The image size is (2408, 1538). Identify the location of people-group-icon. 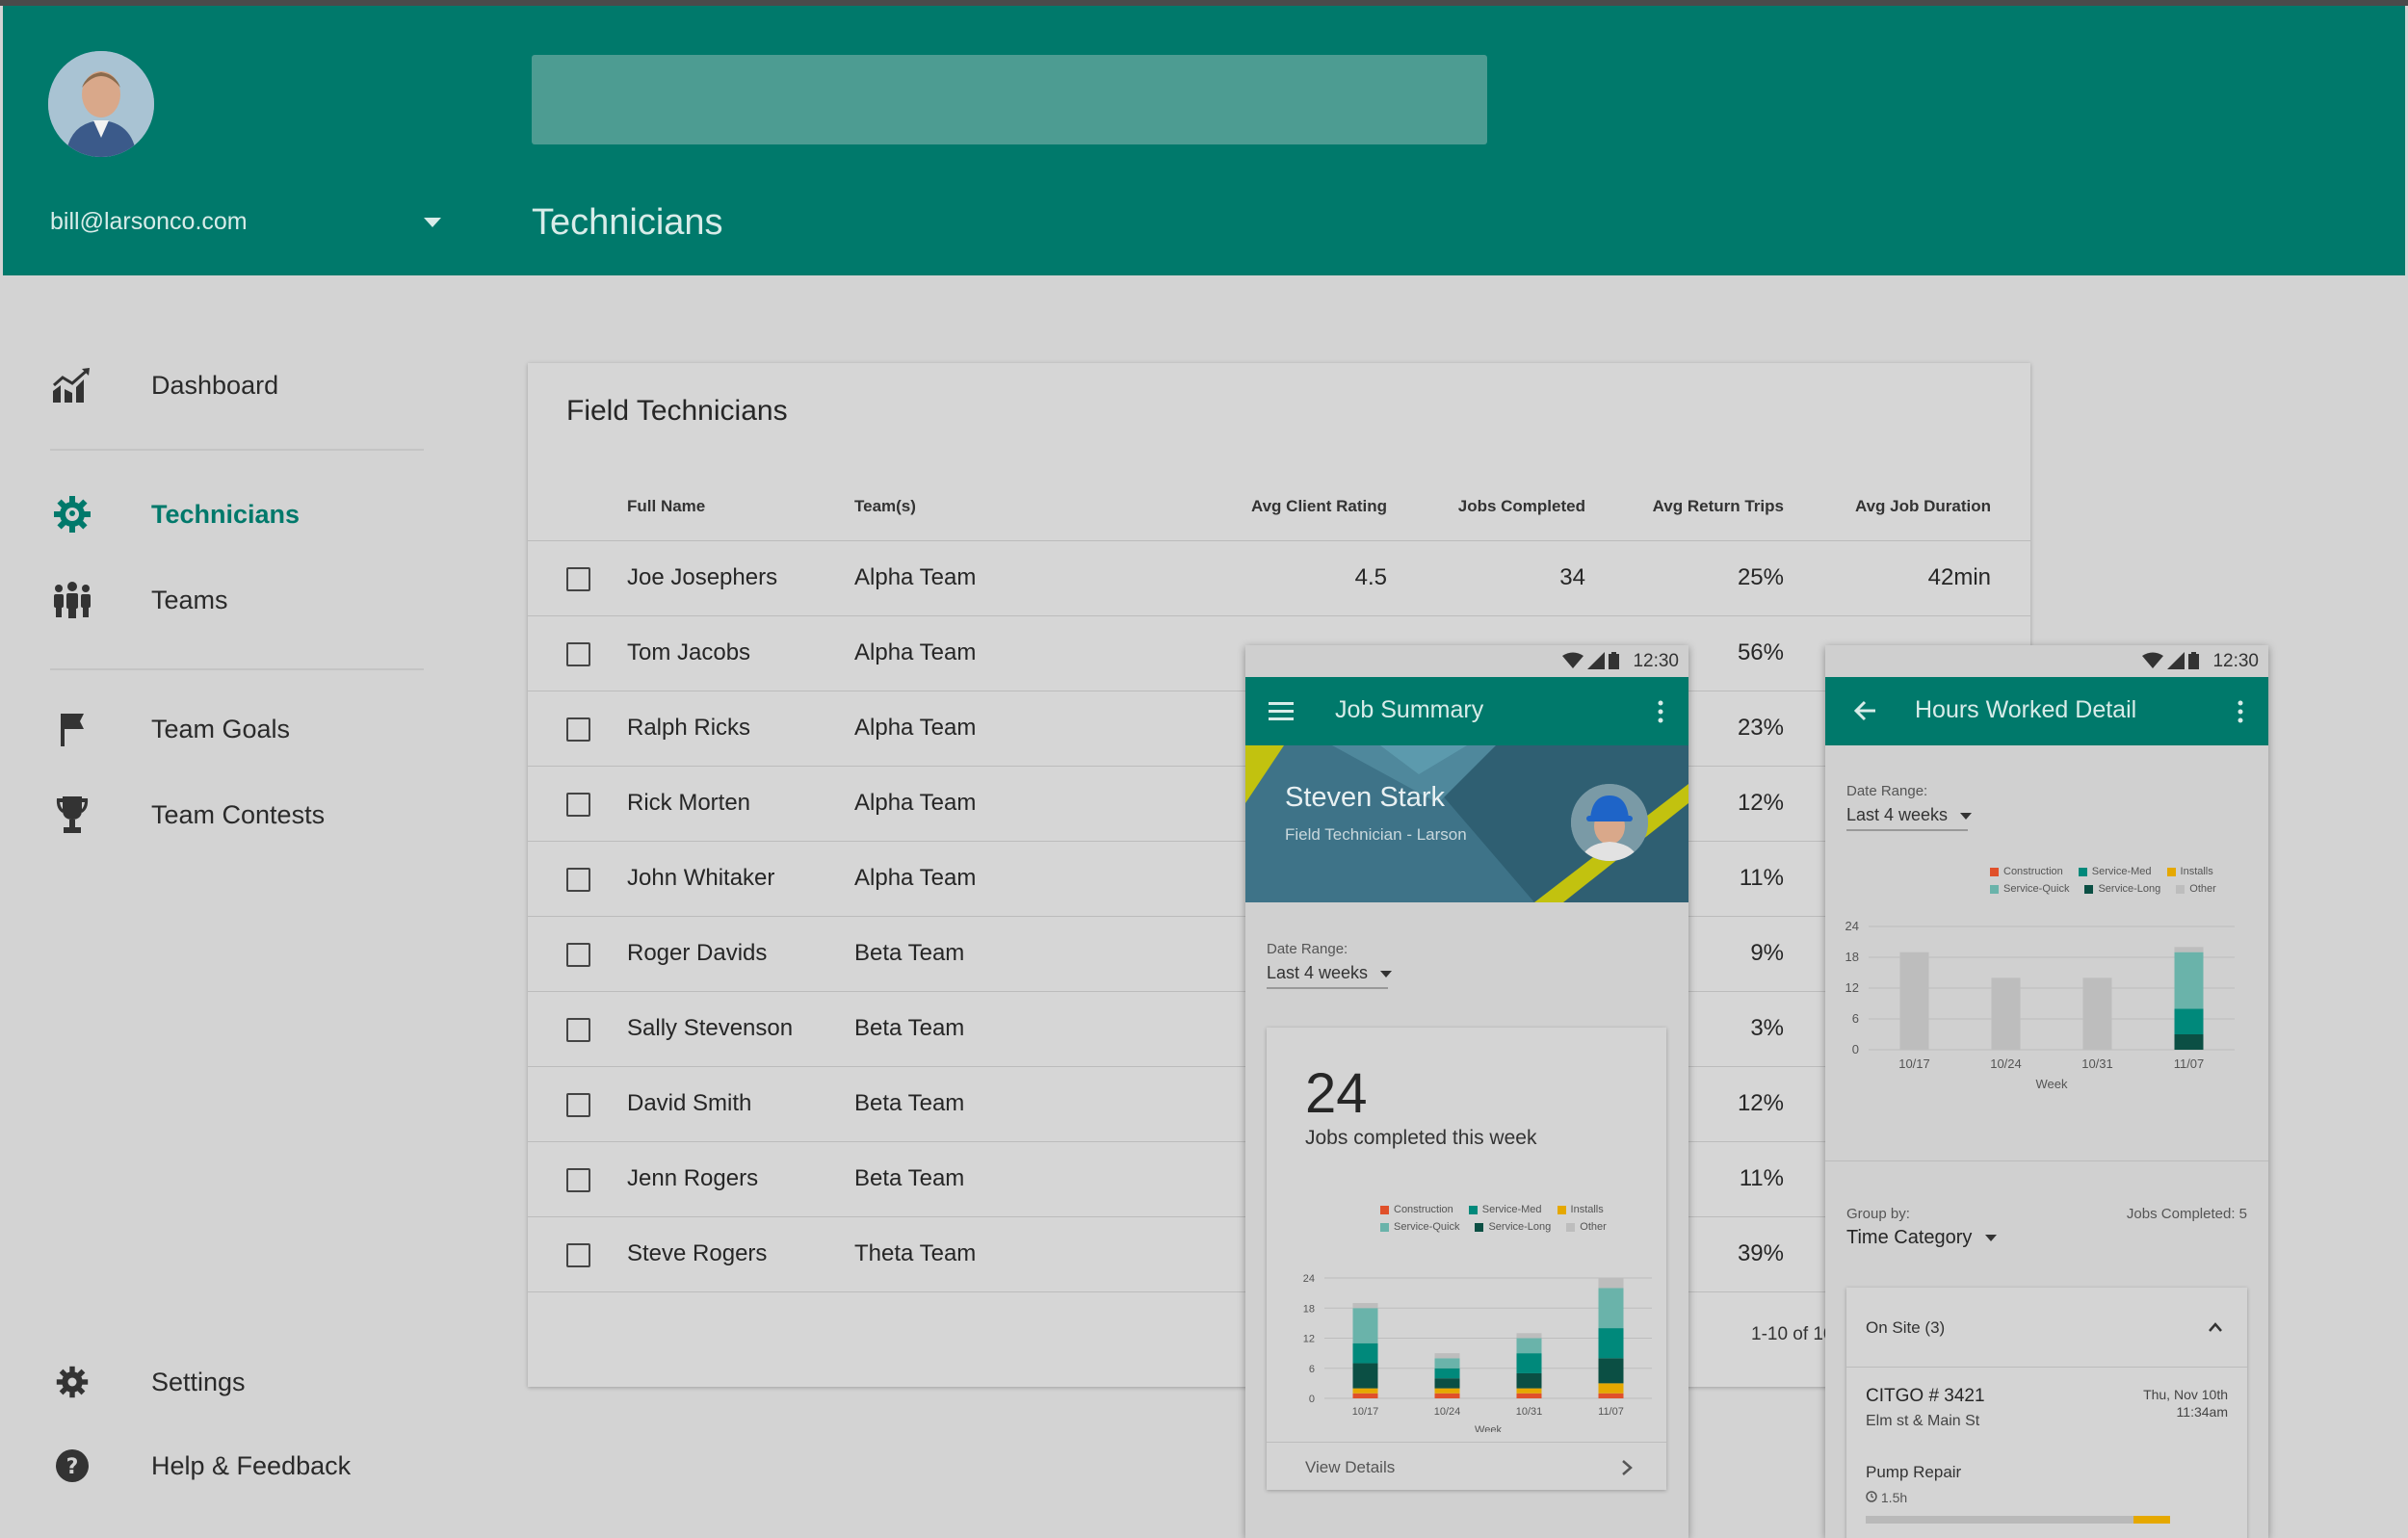
(72, 600).